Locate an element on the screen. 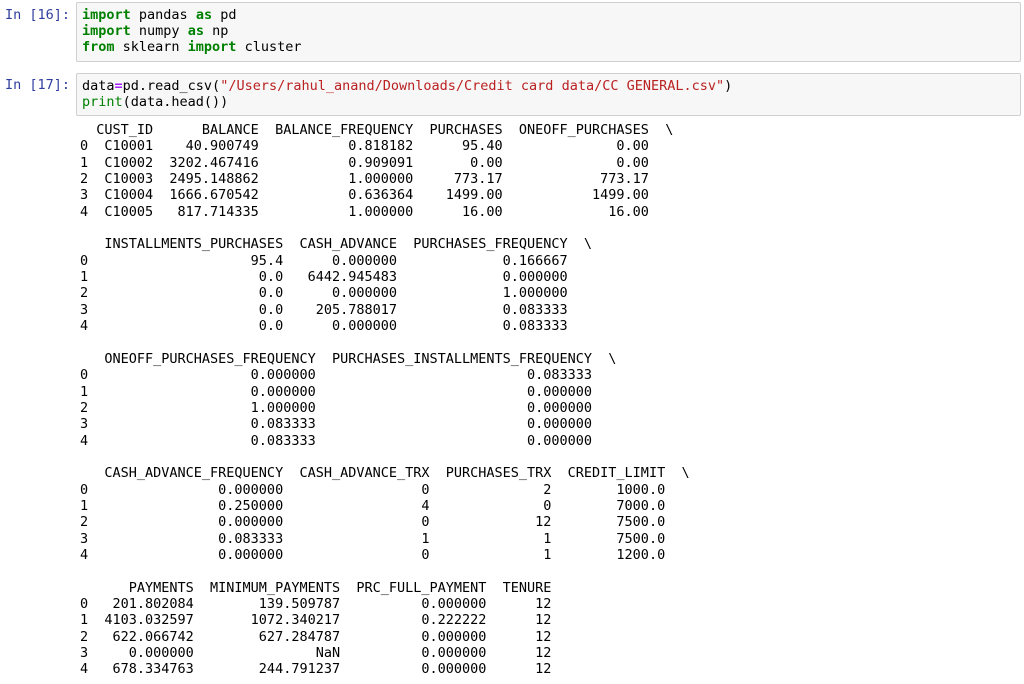 This screenshot has width=1024, height=684. code-token: cluster is located at coordinates (269, 47).